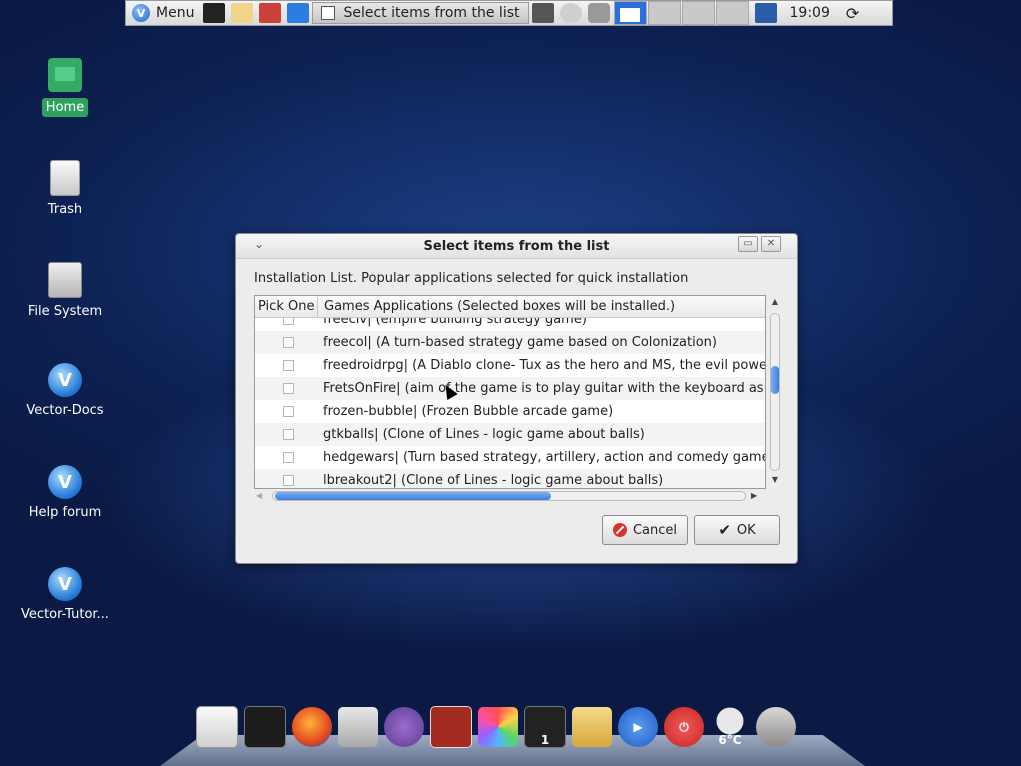 Image resolution: width=1021 pixels, height=766 pixels. What do you see at coordinates (545, 727) in the screenshot?
I see `dock-workspace-switcher-icon: 1` at bounding box center [545, 727].